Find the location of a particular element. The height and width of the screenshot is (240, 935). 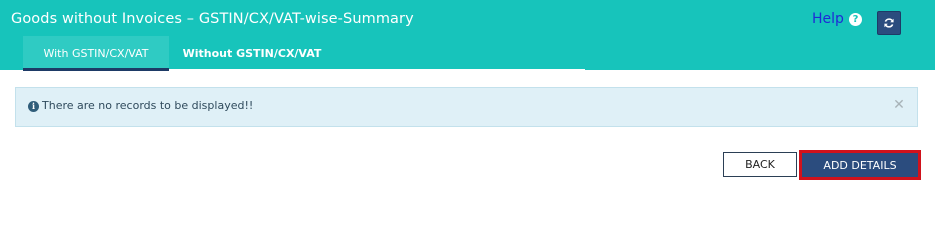

add-details-button: ADD DETAILS is located at coordinates (860, 165).